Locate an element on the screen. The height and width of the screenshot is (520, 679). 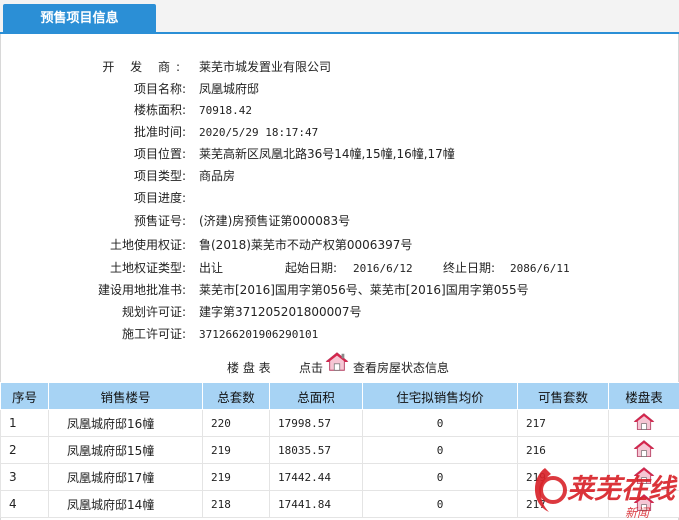
building-area-label: 楼栋面积: is located at coordinates (159, 110).